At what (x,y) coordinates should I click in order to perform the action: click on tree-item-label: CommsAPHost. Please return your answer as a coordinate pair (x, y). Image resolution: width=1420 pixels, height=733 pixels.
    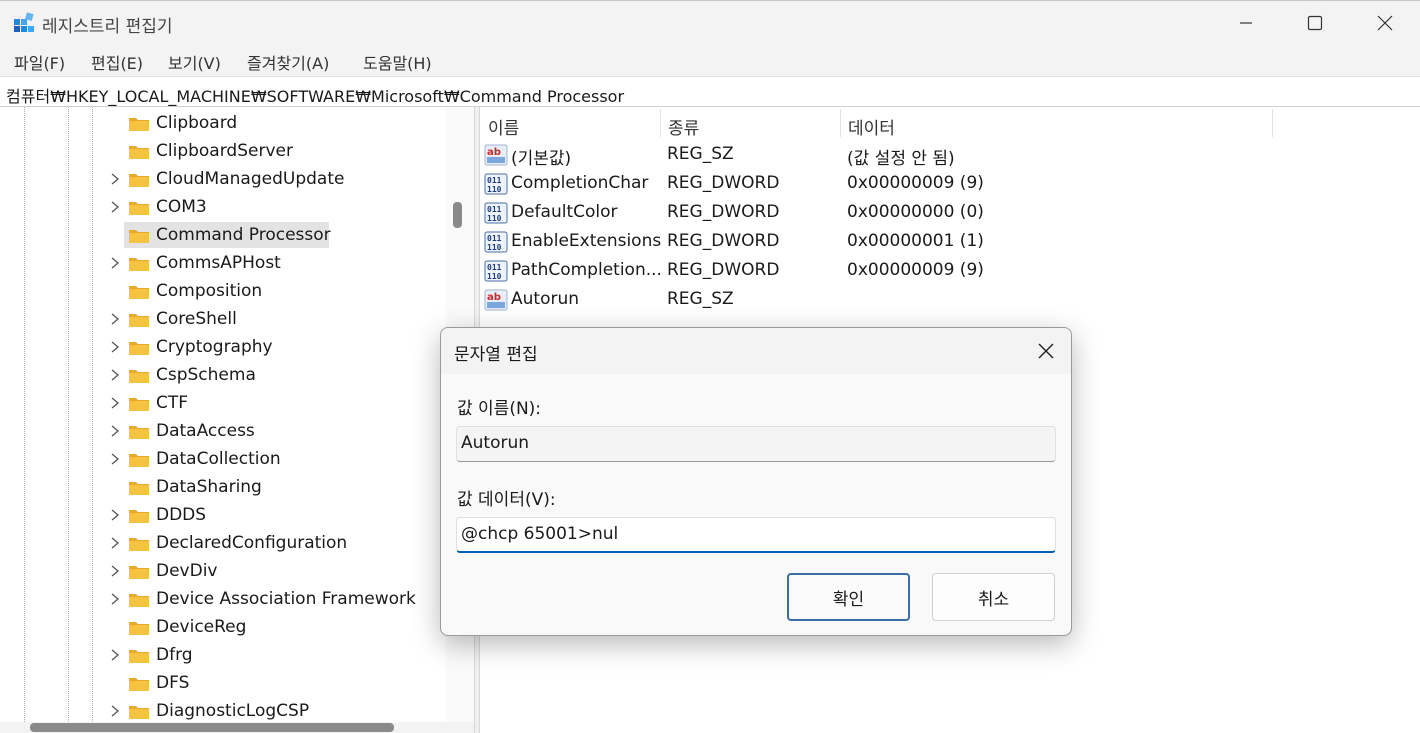
    Looking at the image, I should click on (218, 263).